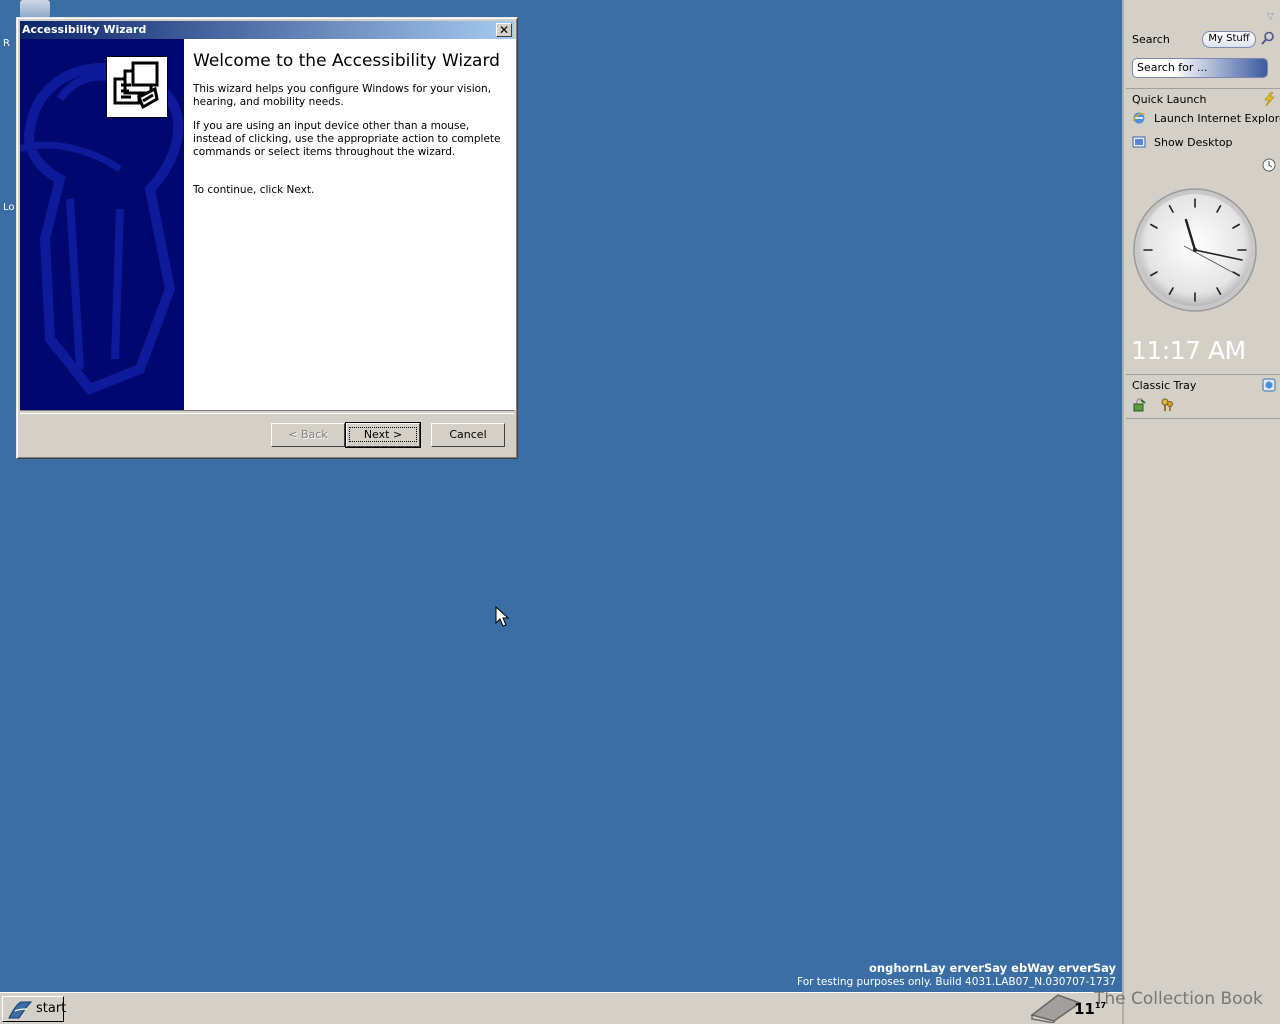  I want to click on continue-instruction: To continue, click Next., so click(254, 190).